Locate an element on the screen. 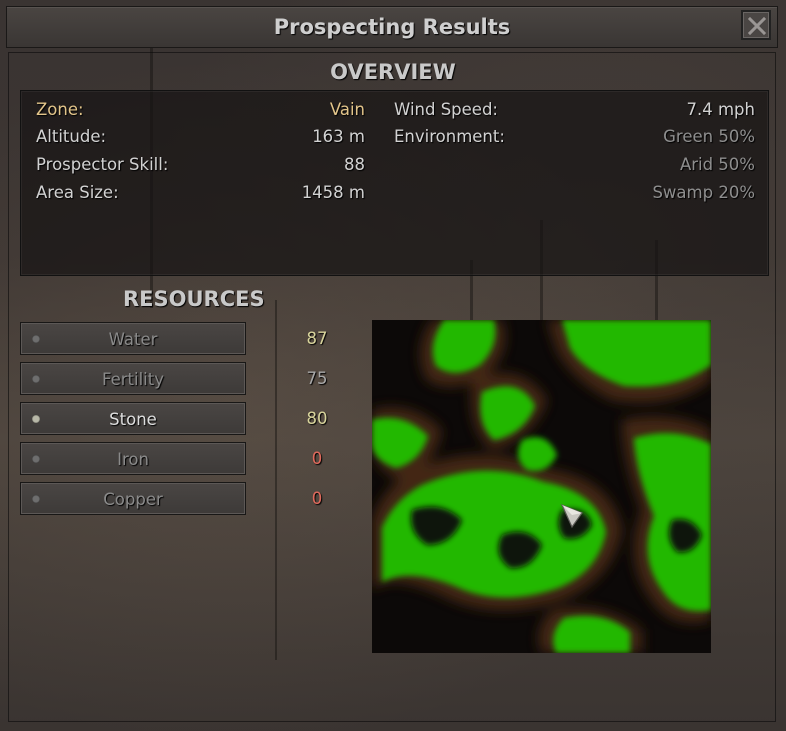  environment-green: Green 50% is located at coordinates (709, 136).